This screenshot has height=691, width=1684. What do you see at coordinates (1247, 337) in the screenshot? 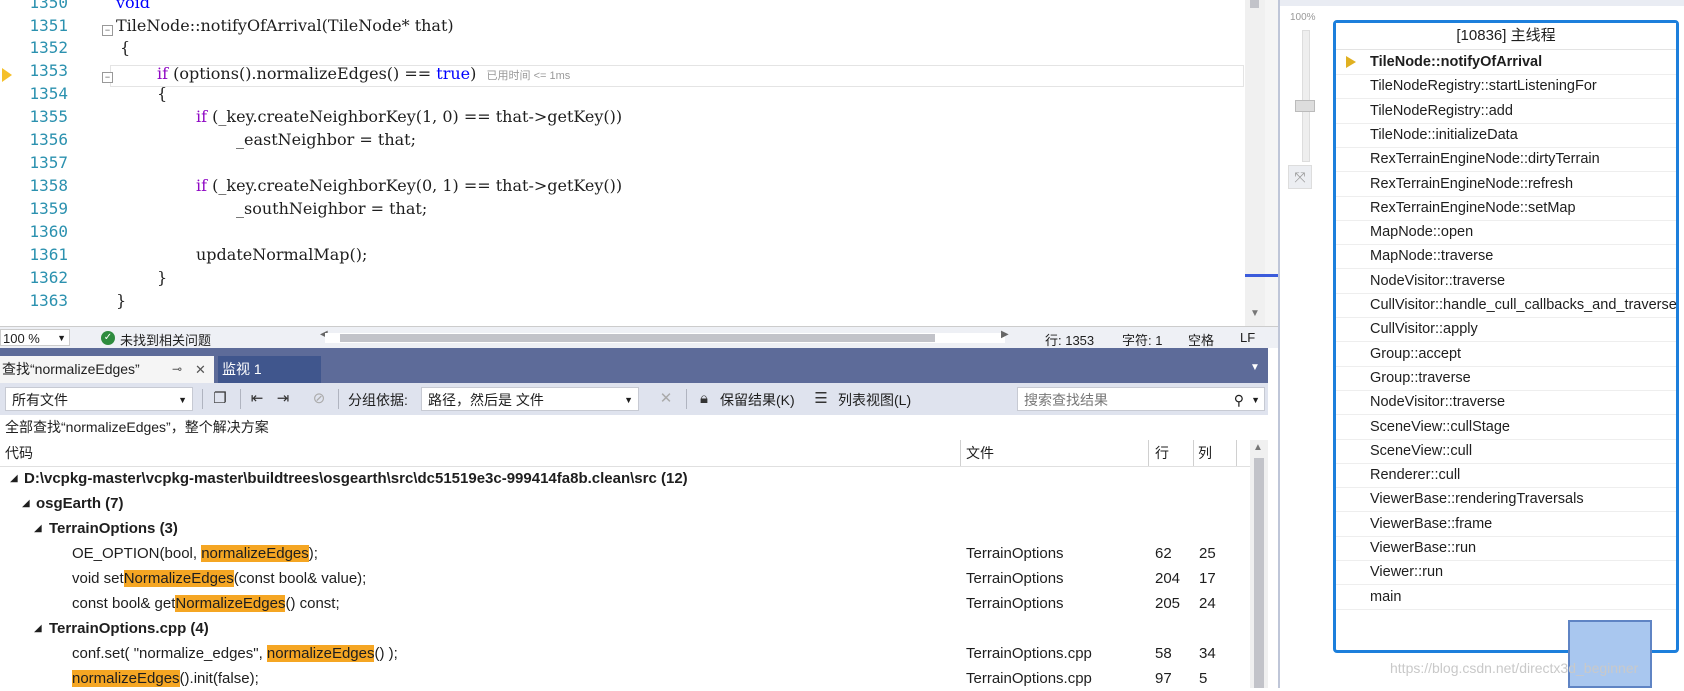
I see `line-ending: LF` at bounding box center [1247, 337].